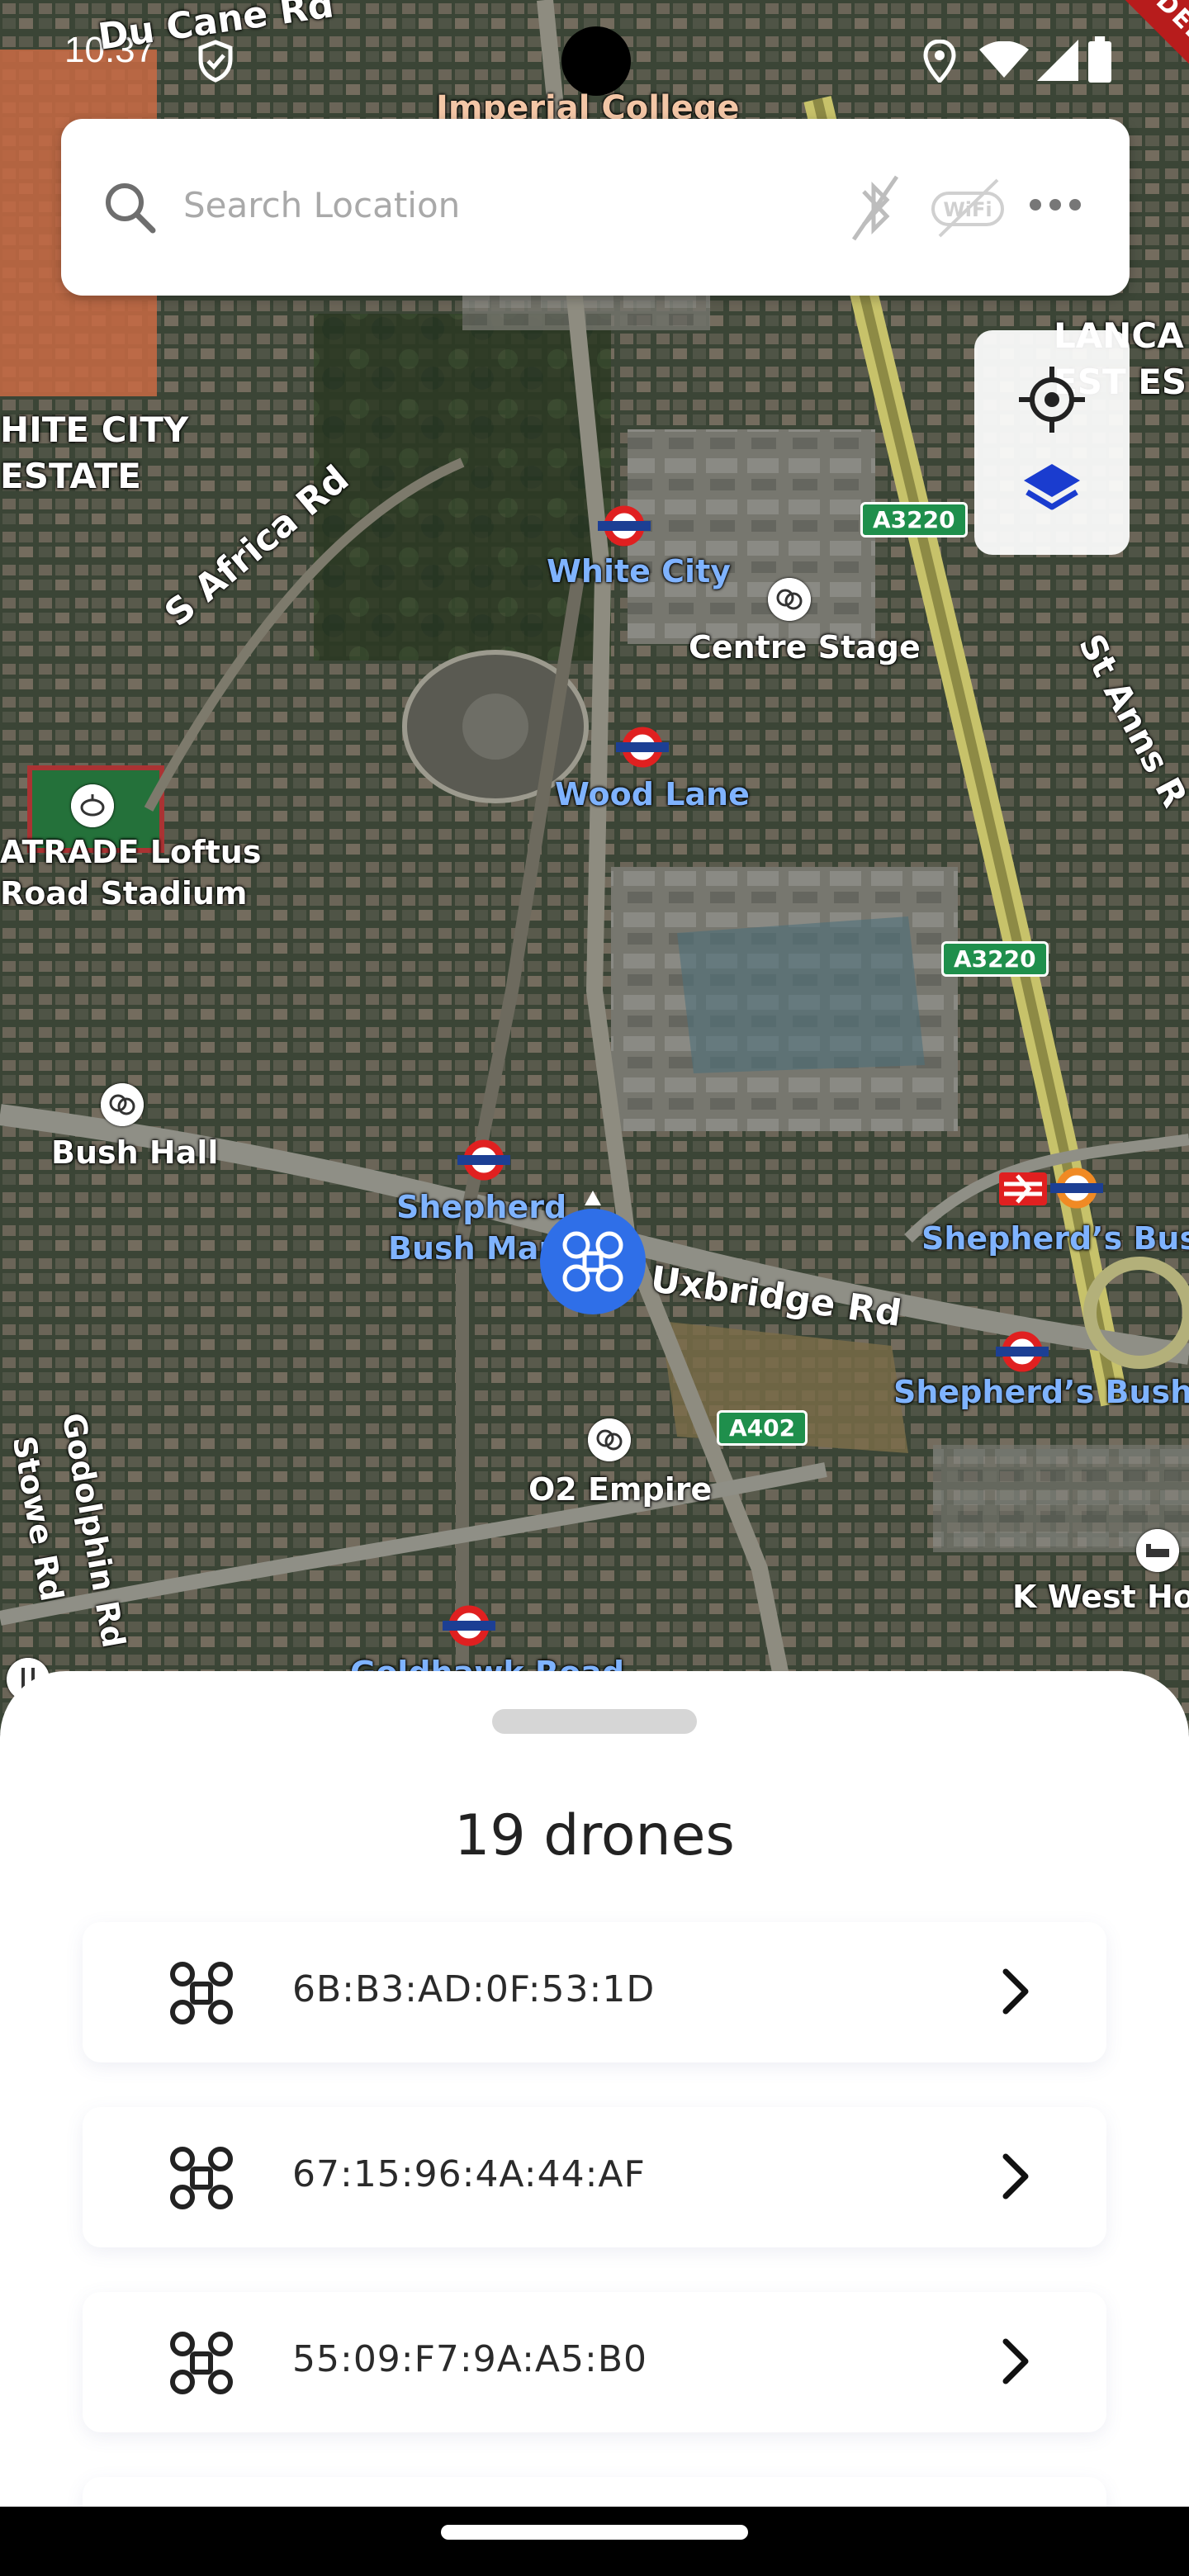 The width and height of the screenshot is (1189, 2576). What do you see at coordinates (594, 2532) in the screenshot?
I see `home-gesture-pill` at bounding box center [594, 2532].